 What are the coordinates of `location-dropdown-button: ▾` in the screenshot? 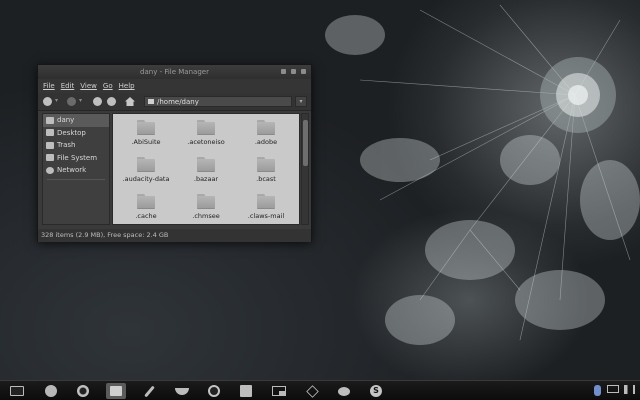 It's located at (301, 101).